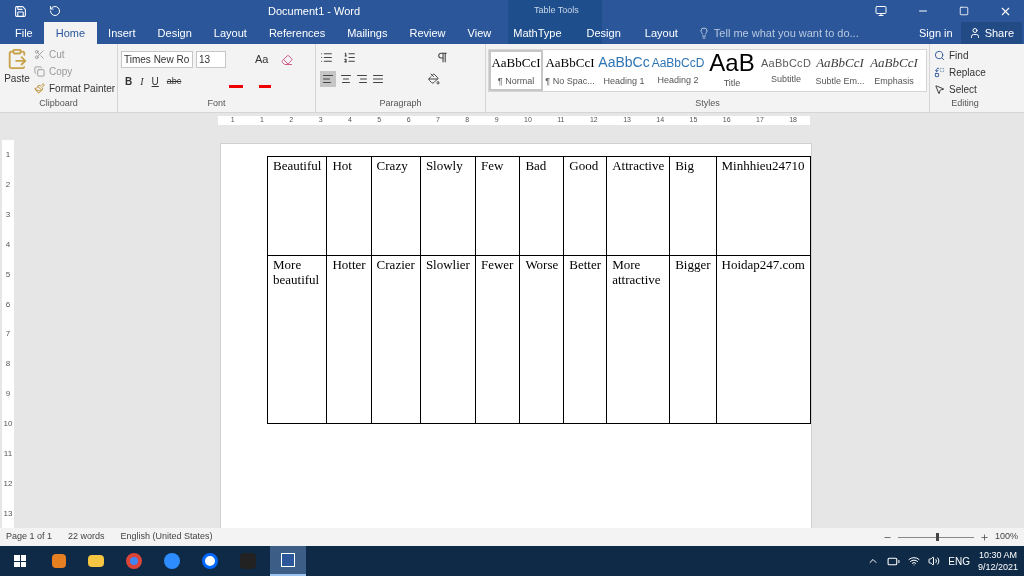  I want to click on zoom-in-icon, so click(984, 537).